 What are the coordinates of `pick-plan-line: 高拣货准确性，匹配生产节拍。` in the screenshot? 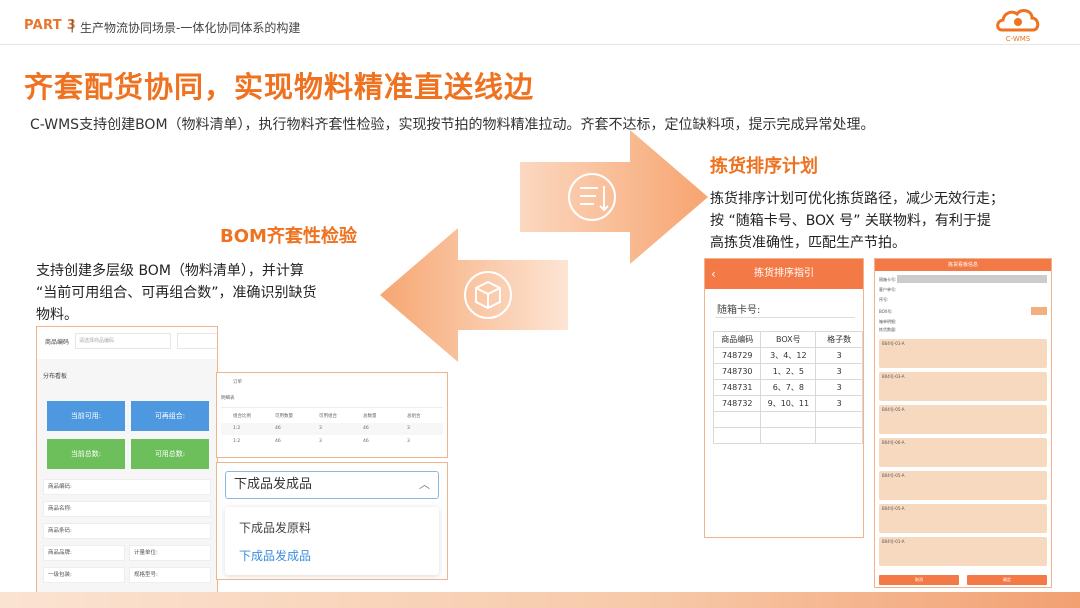 It's located at (808, 243).